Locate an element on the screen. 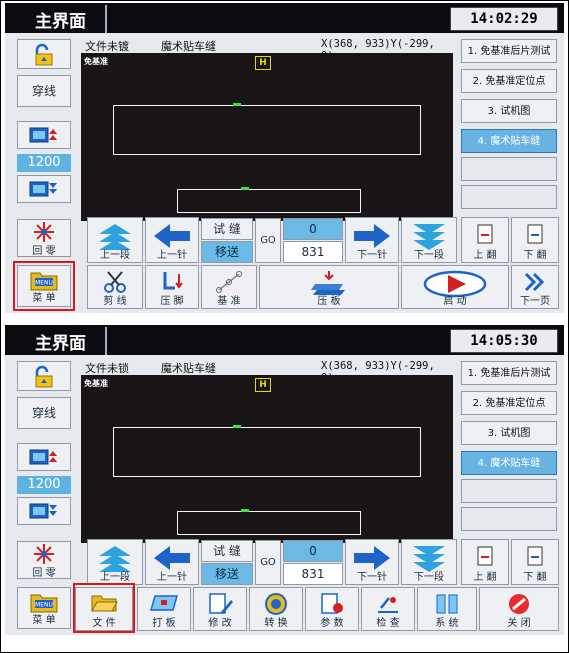 This screenshot has width=569, height=653. menu-button: MENU 菜 单 is located at coordinates (44, 608).